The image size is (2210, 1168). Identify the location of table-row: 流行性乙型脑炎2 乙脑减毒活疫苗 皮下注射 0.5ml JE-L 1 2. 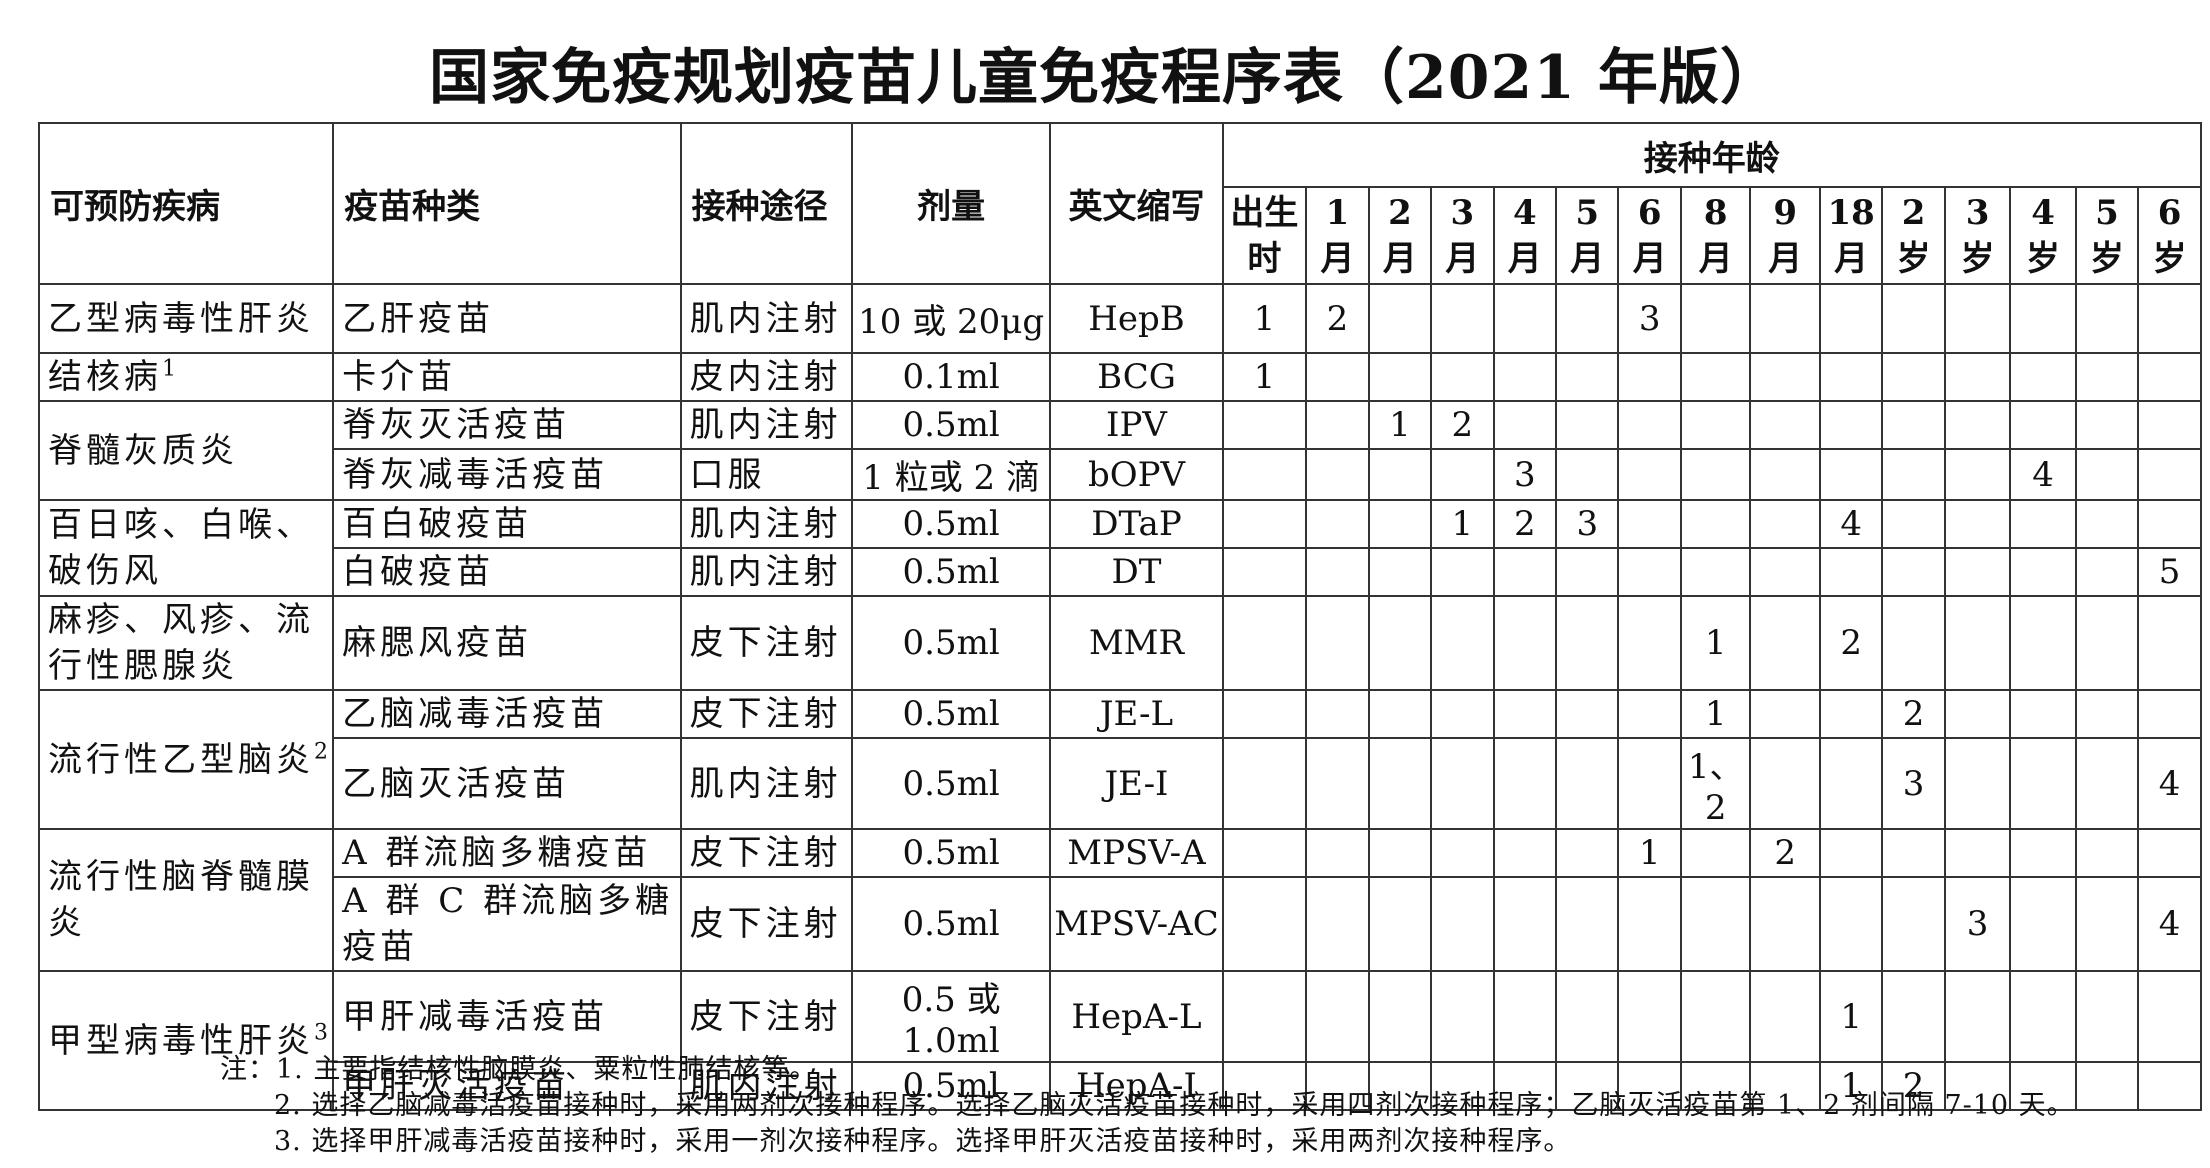
(1119, 759).